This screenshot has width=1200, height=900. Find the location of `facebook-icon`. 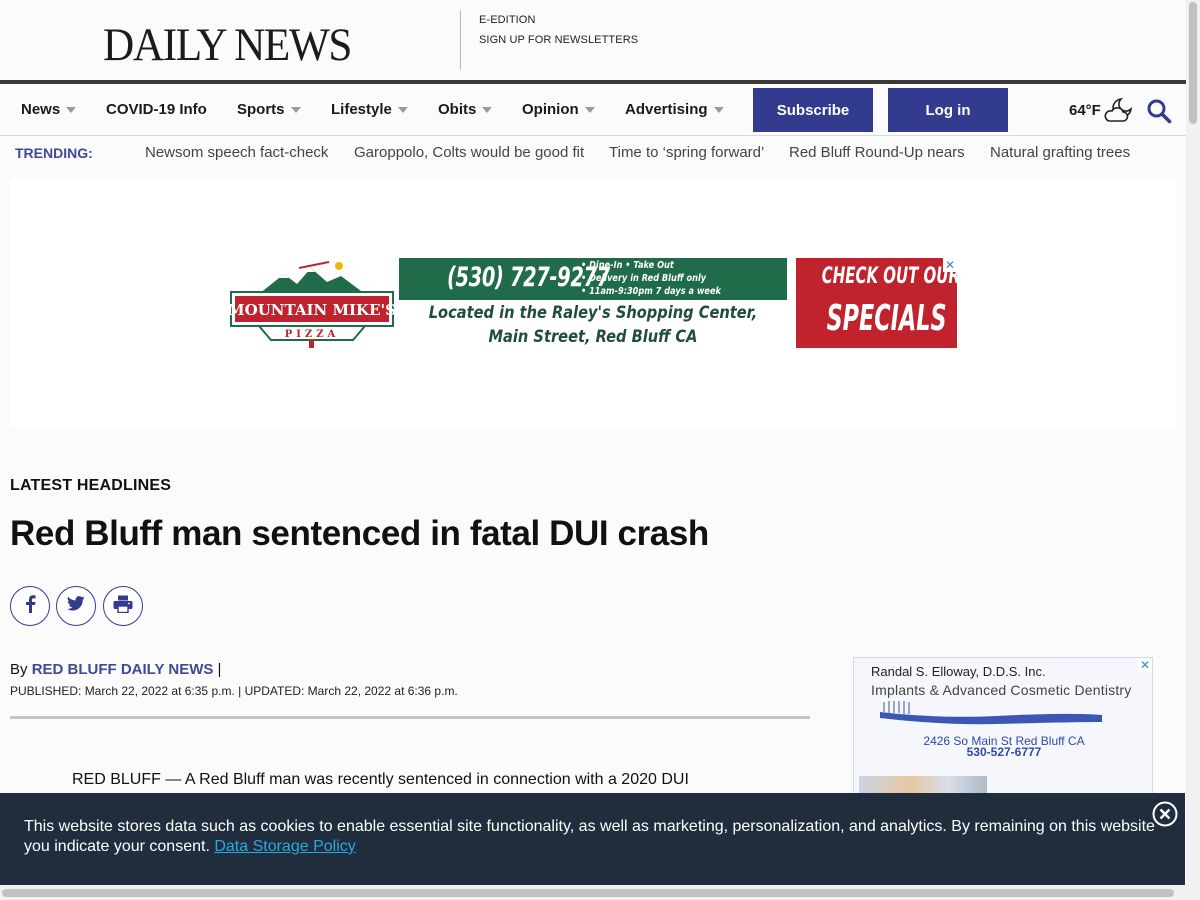

facebook-icon is located at coordinates (30, 606).